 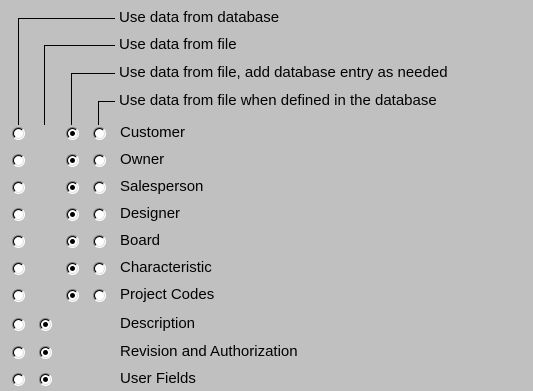 I want to click on legend-label-database: Use data from database, so click(x=199, y=17).